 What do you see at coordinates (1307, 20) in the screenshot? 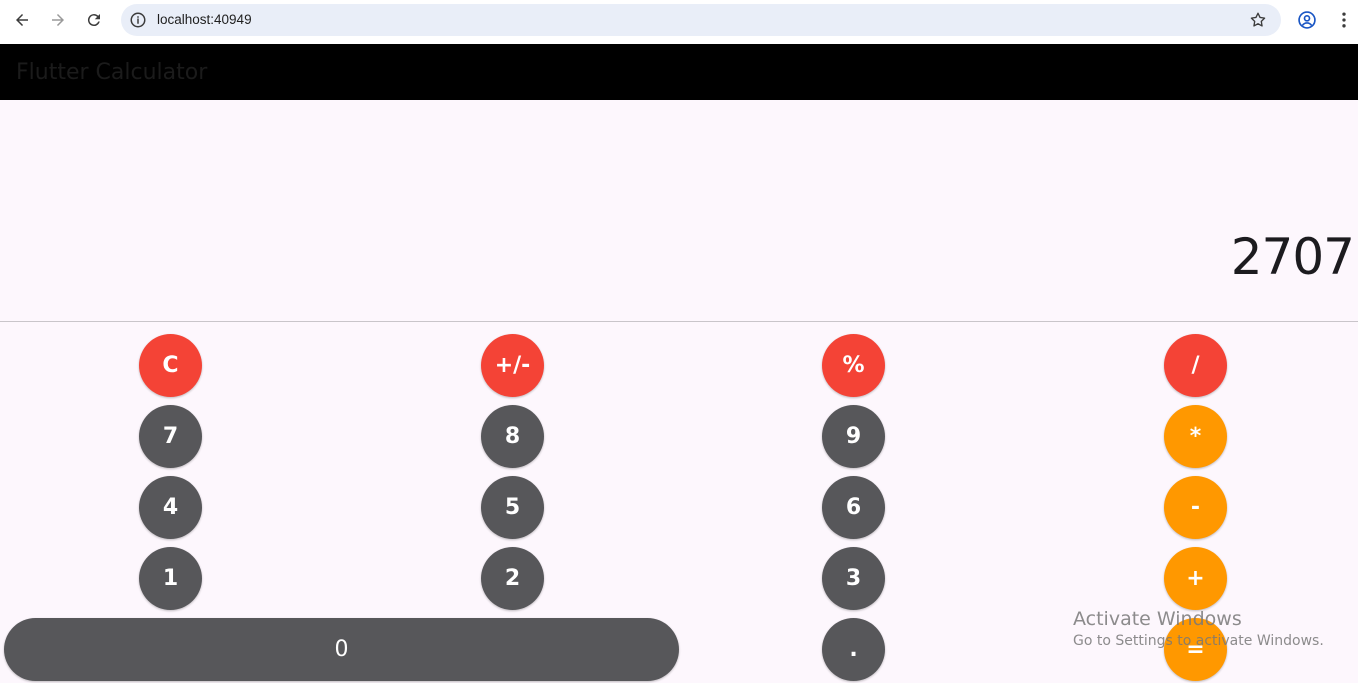
I see `profile-icon` at bounding box center [1307, 20].